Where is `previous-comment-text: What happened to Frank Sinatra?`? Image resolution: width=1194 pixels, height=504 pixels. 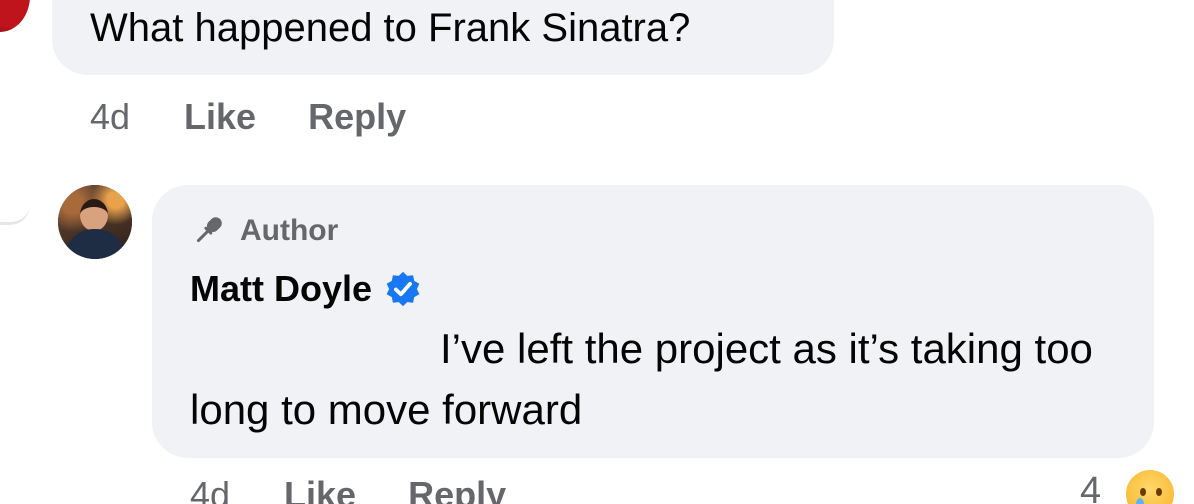 previous-comment-text: What happened to Frank Sinatra? is located at coordinates (390, 28).